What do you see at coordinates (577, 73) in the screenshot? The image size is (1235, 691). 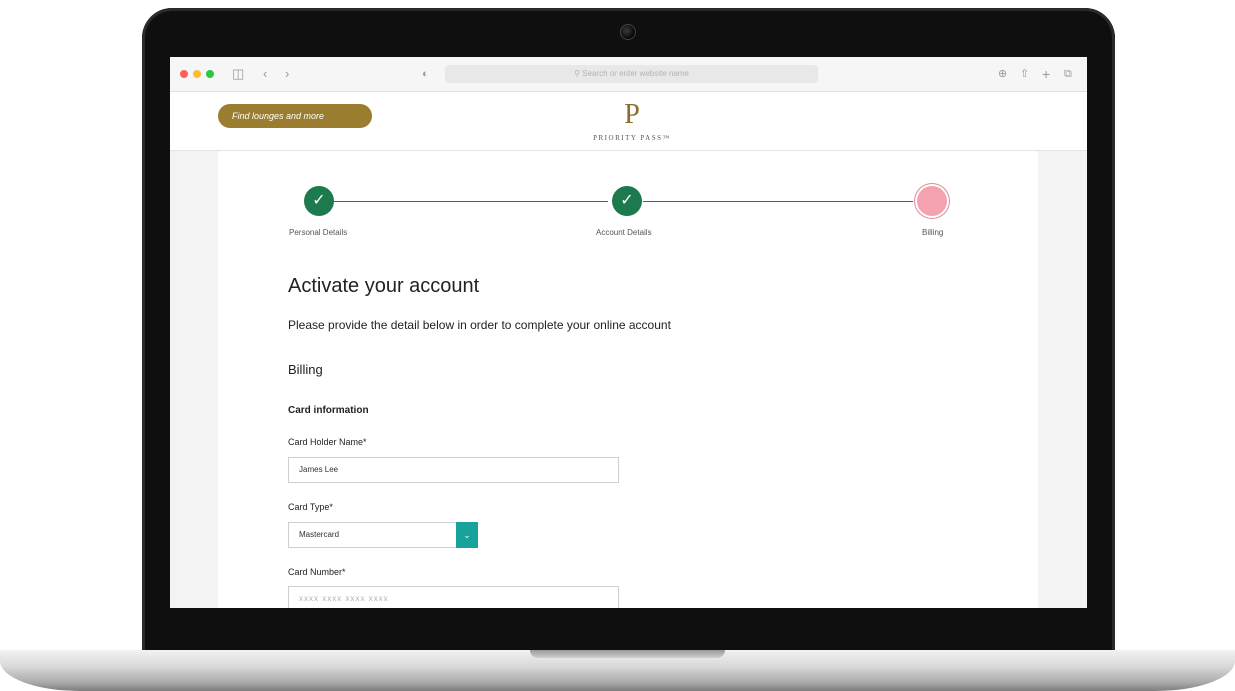 I see `search-icon: ⚲` at bounding box center [577, 73].